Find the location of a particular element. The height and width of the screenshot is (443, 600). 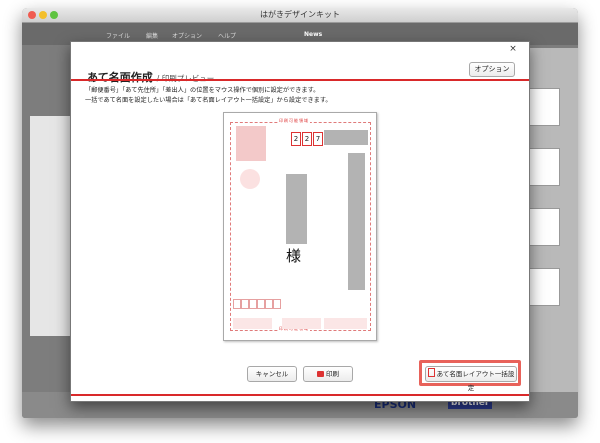

title-divider is located at coordinates (300, 80).